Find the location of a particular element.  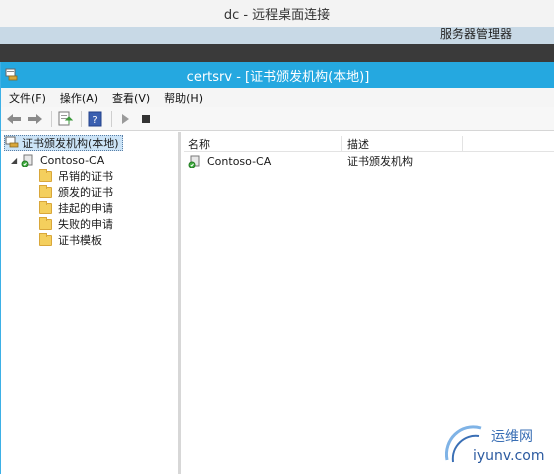

tree-item-failed: 失败的申请 is located at coordinates (76, 224).